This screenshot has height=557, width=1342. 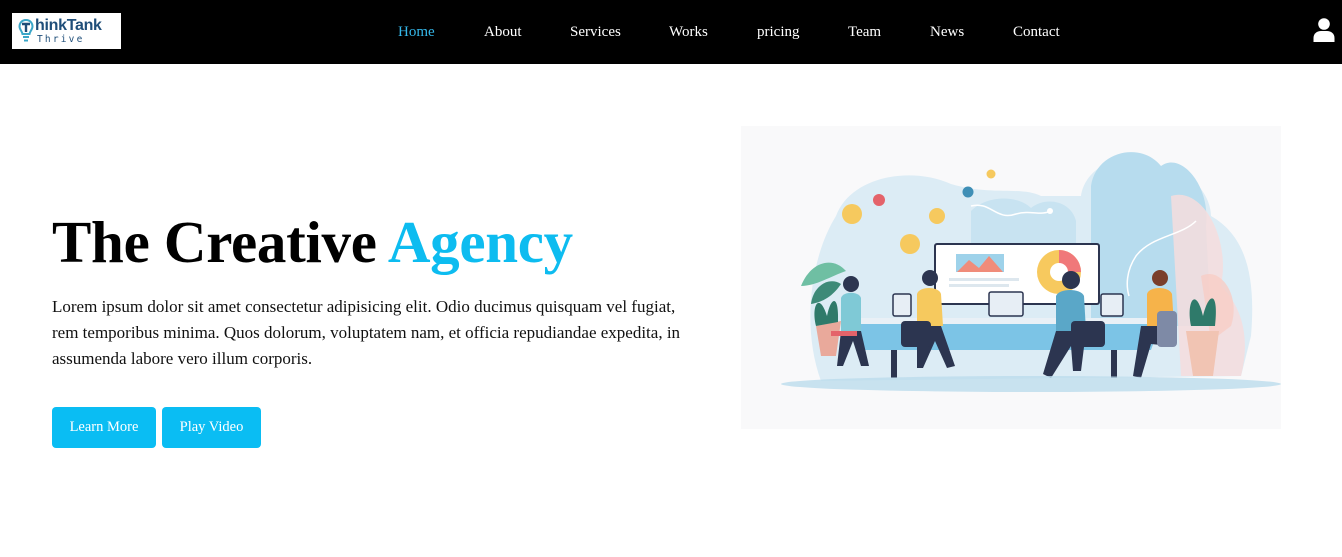 What do you see at coordinates (947, 32) in the screenshot?
I see `nav-news: News` at bounding box center [947, 32].